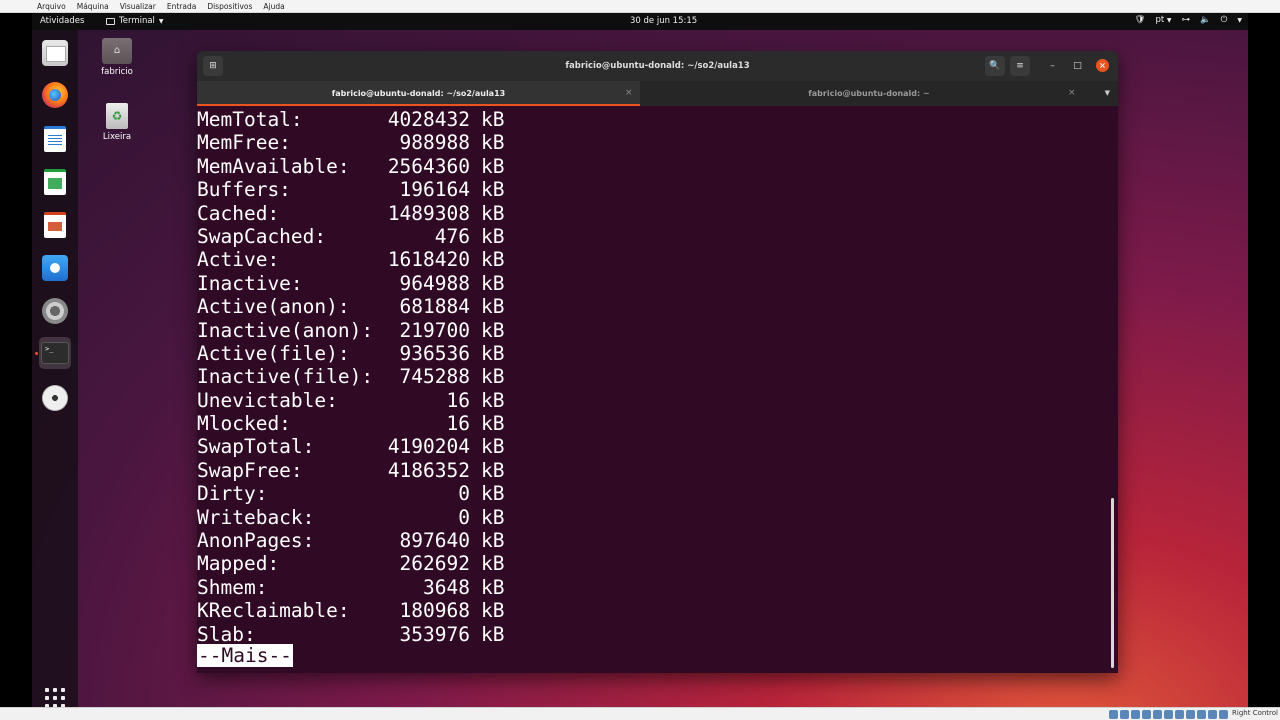 Image resolution: width=1280 pixels, height=720 pixels. What do you see at coordinates (229, 6) in the screenshot?
I see `vbox-menu-dispositivos: Dispositivos` at bounding box center [229, 6].